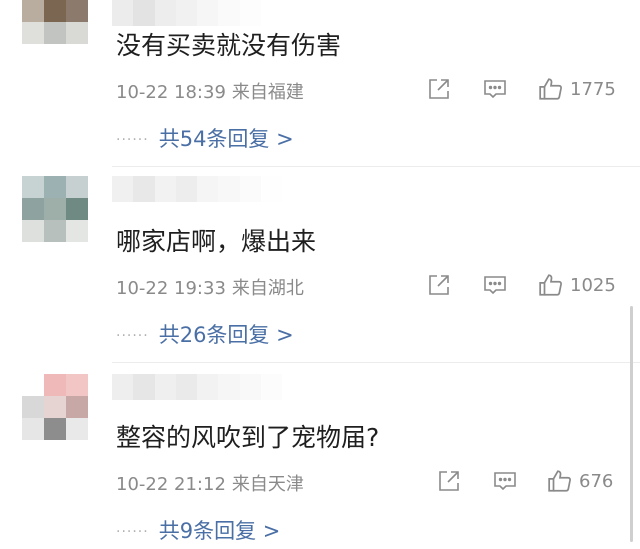 This screenshot has width=640, height=549. I want to click on view-replies-link: ······ 共9条回复 >, so click(198, 530).